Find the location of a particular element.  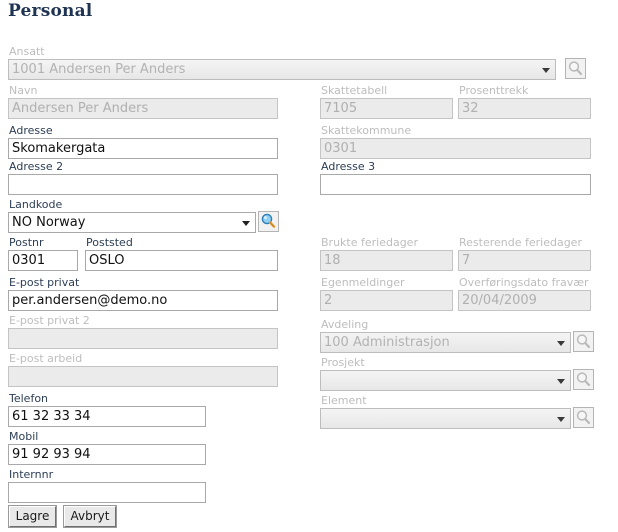

field-internnr: Internnr is located at coordinates (107, 485).